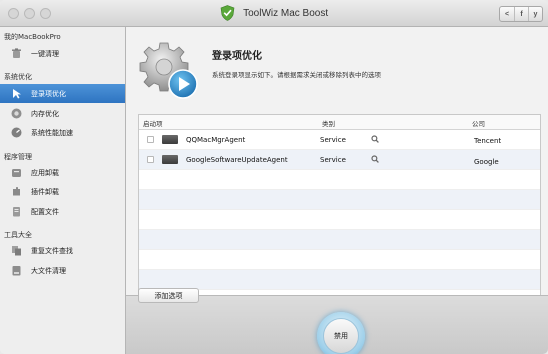  What do you see at coordinates (18, 235) in the screenshot?
I see `section-title-tools: 工具大全` at bounding box center [18, 235].